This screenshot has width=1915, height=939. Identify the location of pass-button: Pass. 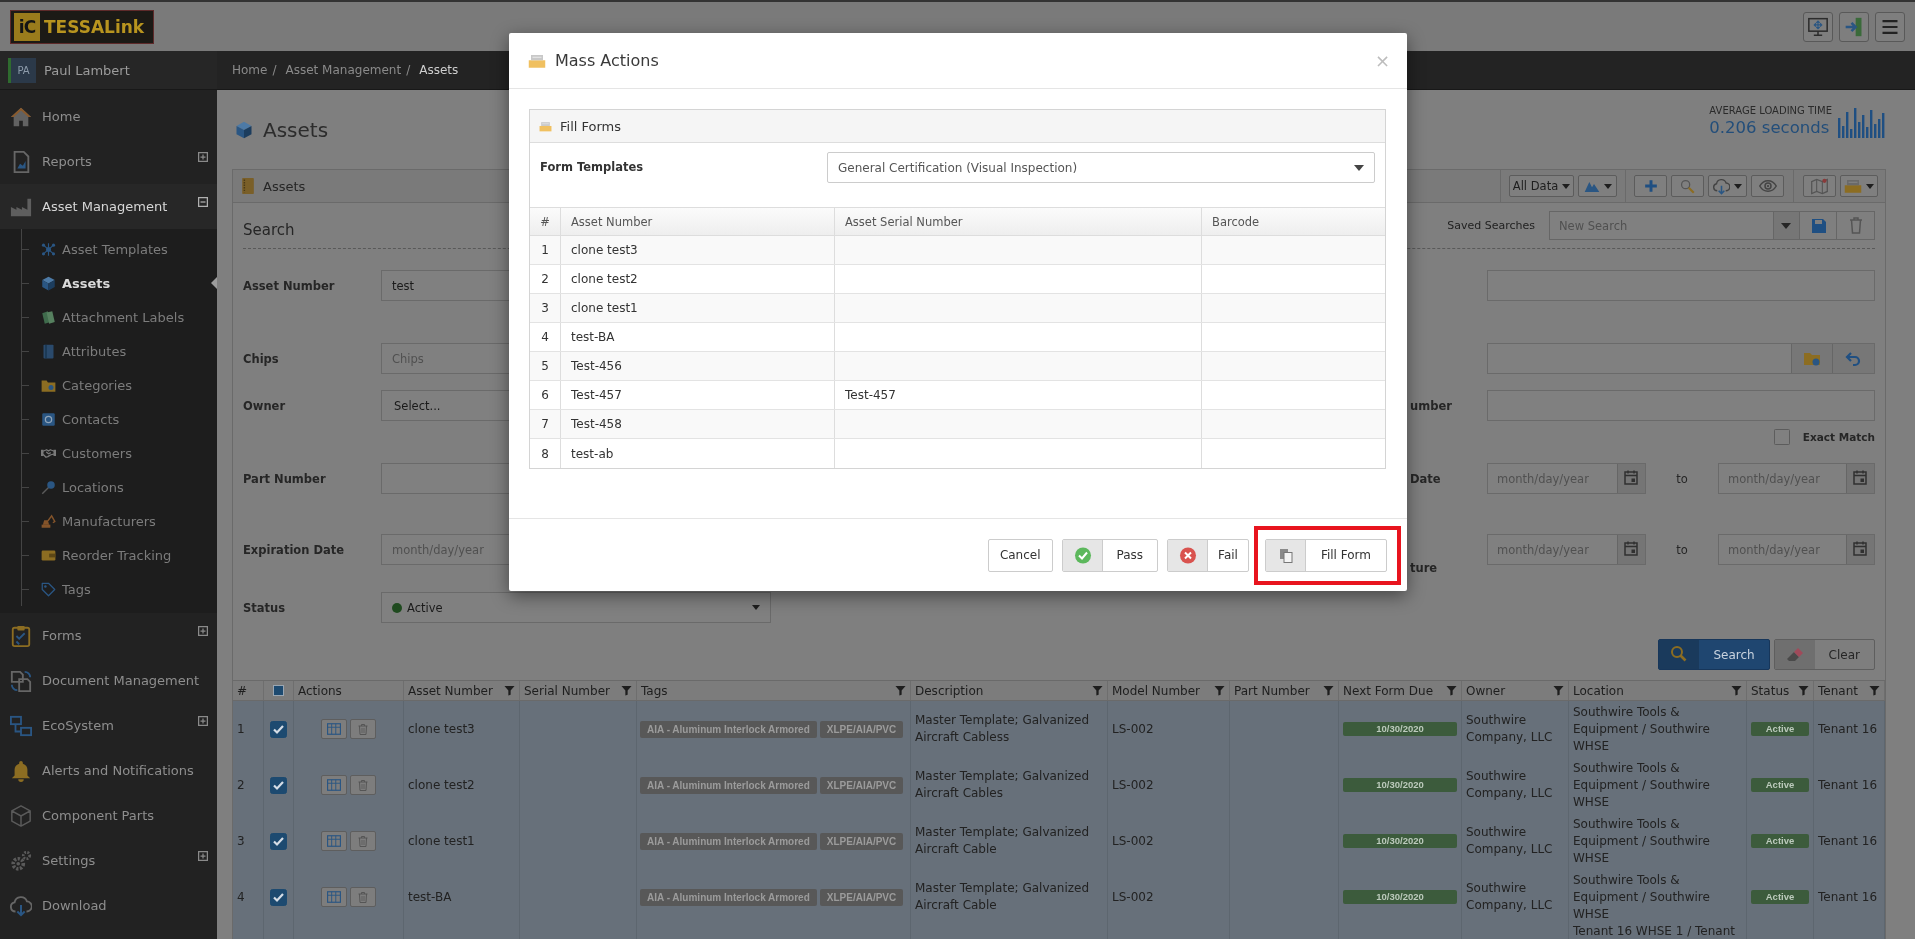
(1110, 555).